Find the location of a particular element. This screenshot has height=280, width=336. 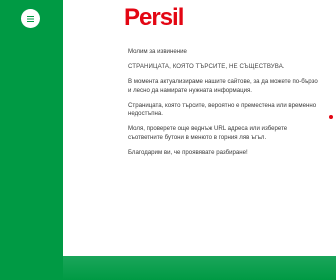

footer-band-gradient is located at coordinates (199, 268).